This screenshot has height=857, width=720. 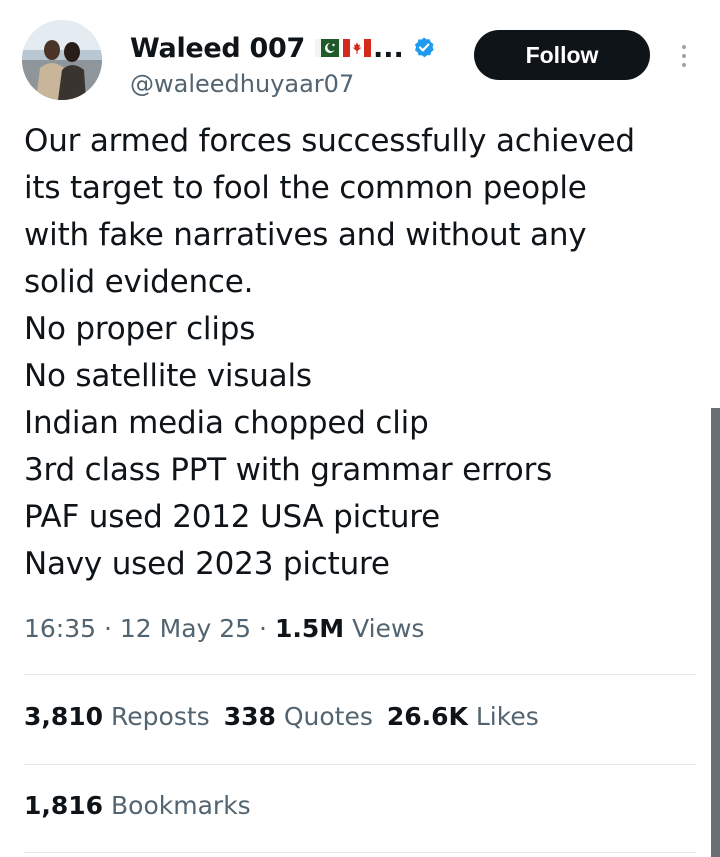 What do you see at coordinates (427, 716) in the screenshot?
I see `likes-count: 26.6K` at bounding box center [427, 716].